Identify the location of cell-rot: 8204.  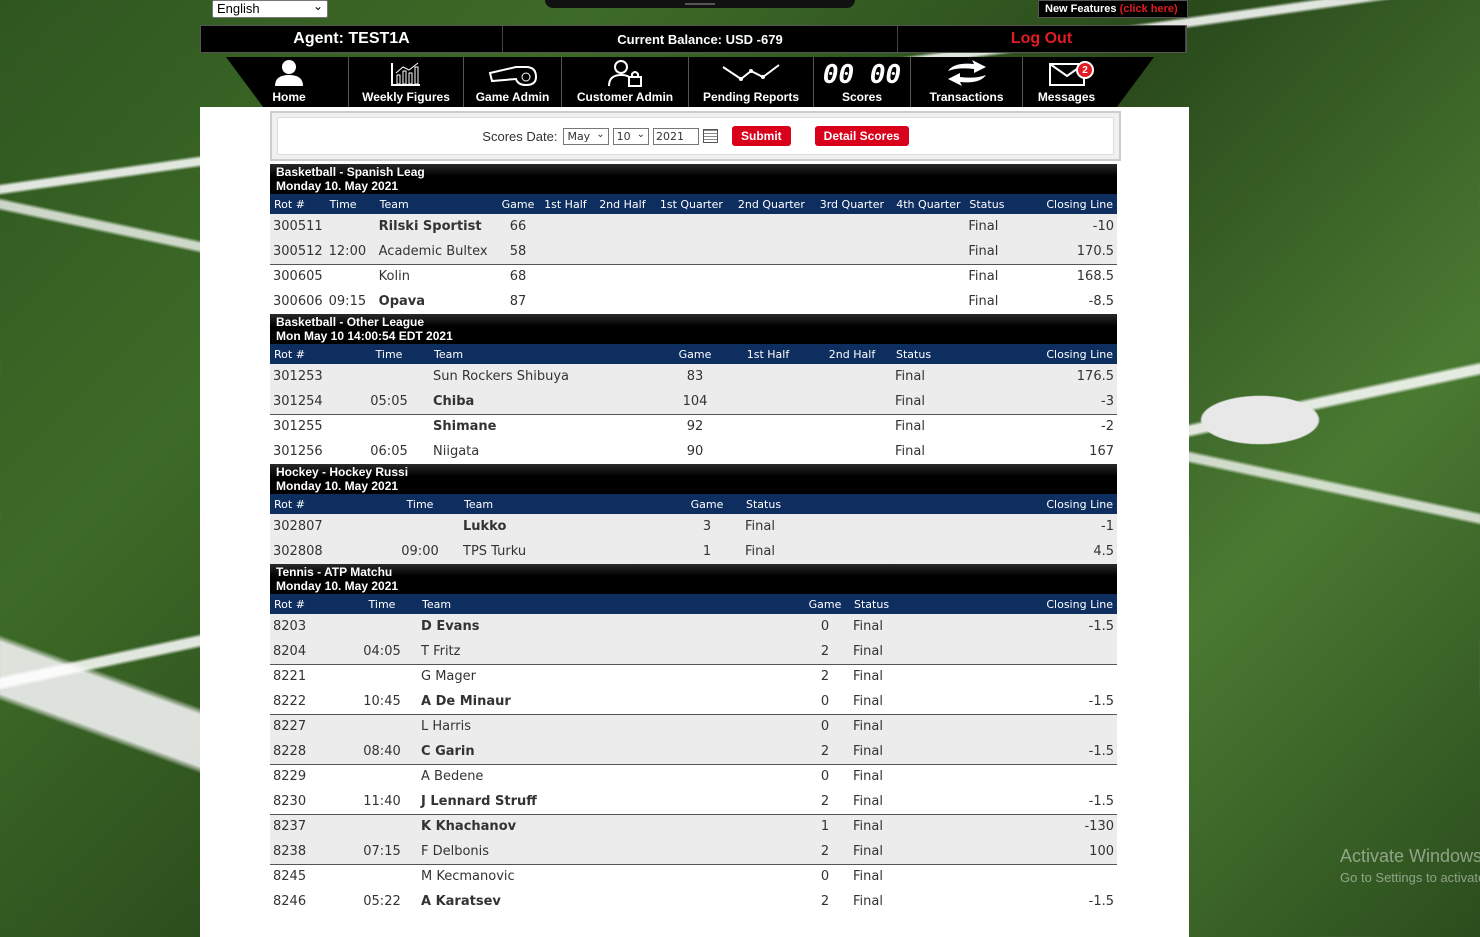
(308, 652).